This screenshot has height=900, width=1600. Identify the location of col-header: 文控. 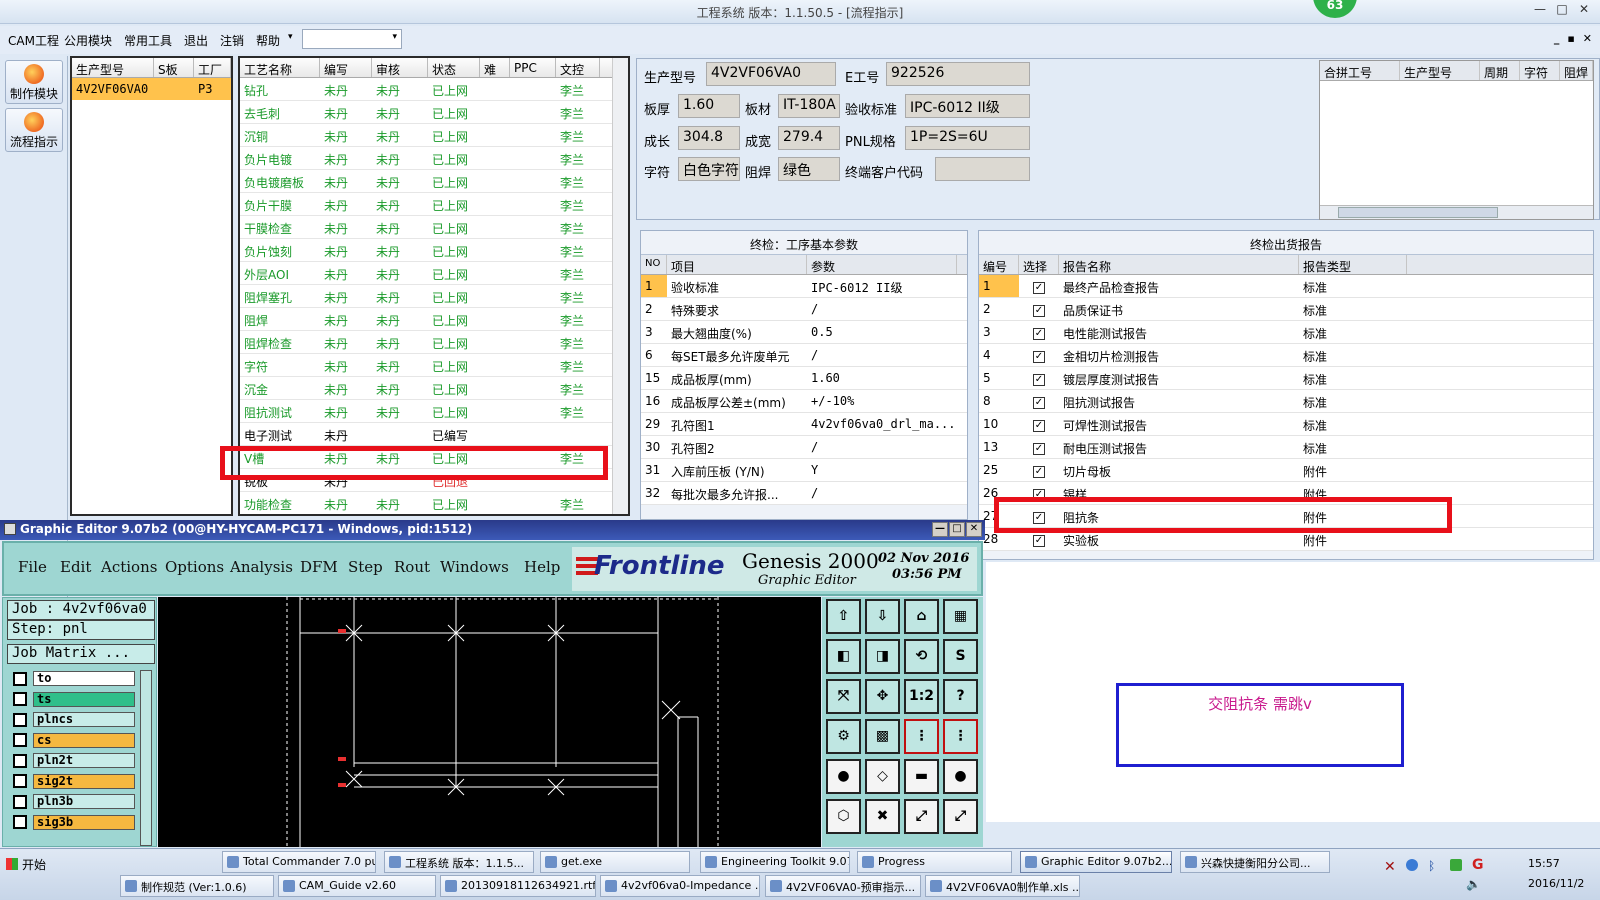
(578, 67).